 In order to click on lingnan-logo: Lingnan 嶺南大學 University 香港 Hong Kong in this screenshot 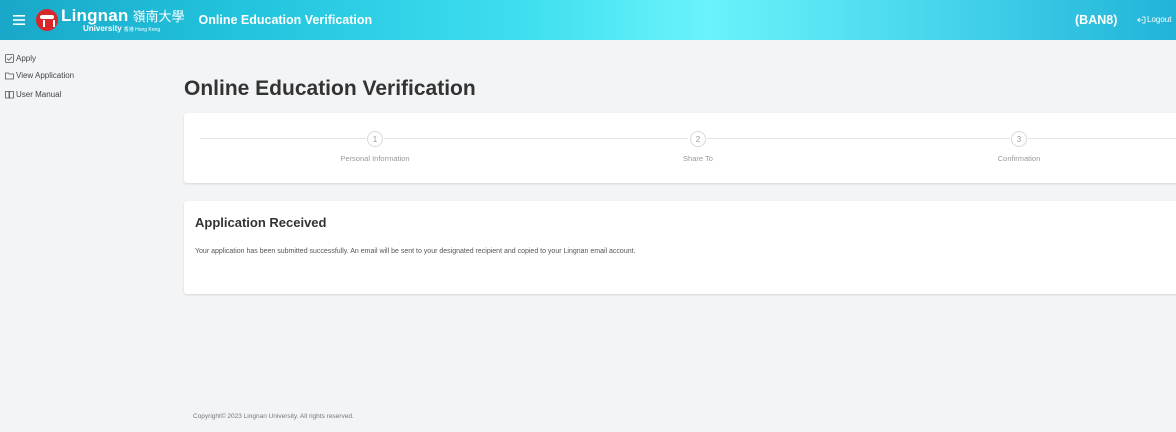, I will do `click(110, 20)`.